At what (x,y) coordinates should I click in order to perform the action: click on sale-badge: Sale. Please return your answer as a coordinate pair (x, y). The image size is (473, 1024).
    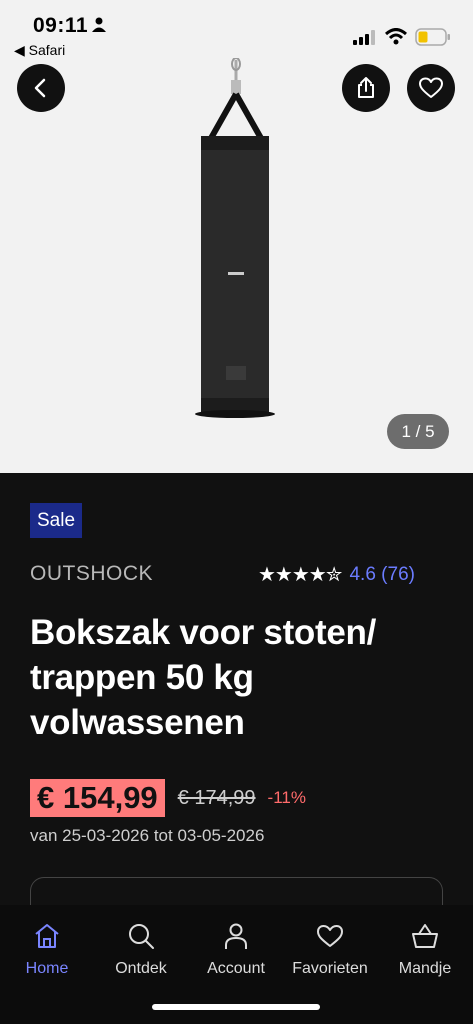
    Looking at the image, I should click on (56, 520).